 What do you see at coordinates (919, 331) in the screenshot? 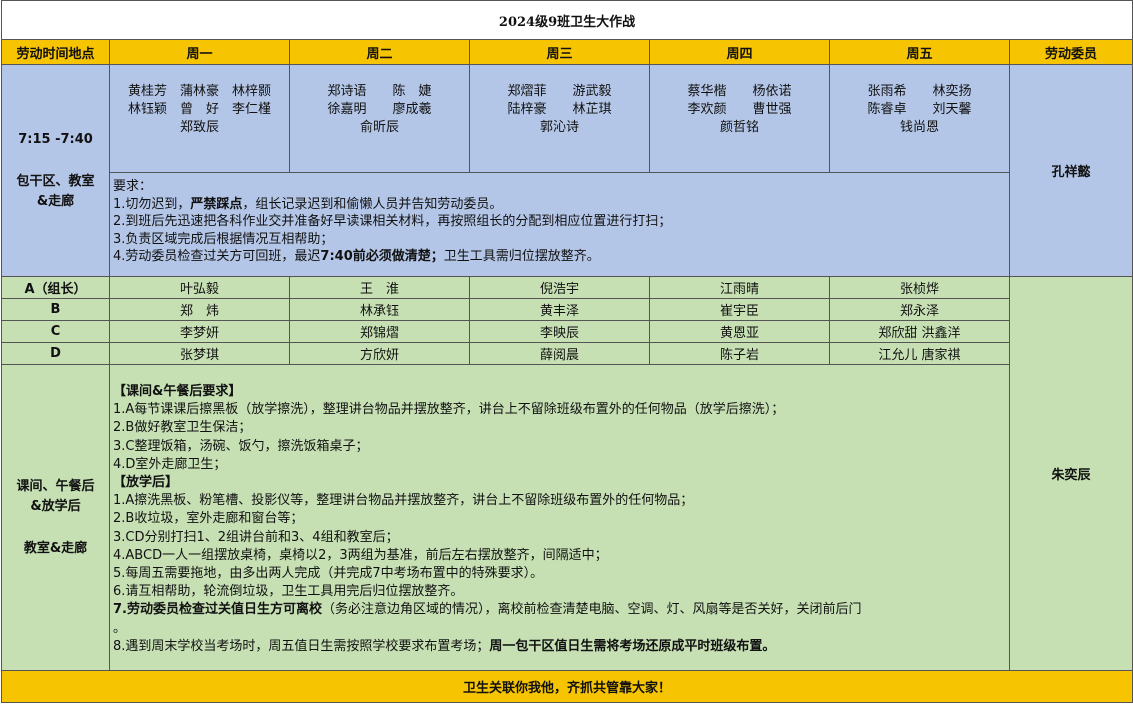
I see `group-cell: 郑欣甜 洪鑫洋` at bounding box center [919, 331].